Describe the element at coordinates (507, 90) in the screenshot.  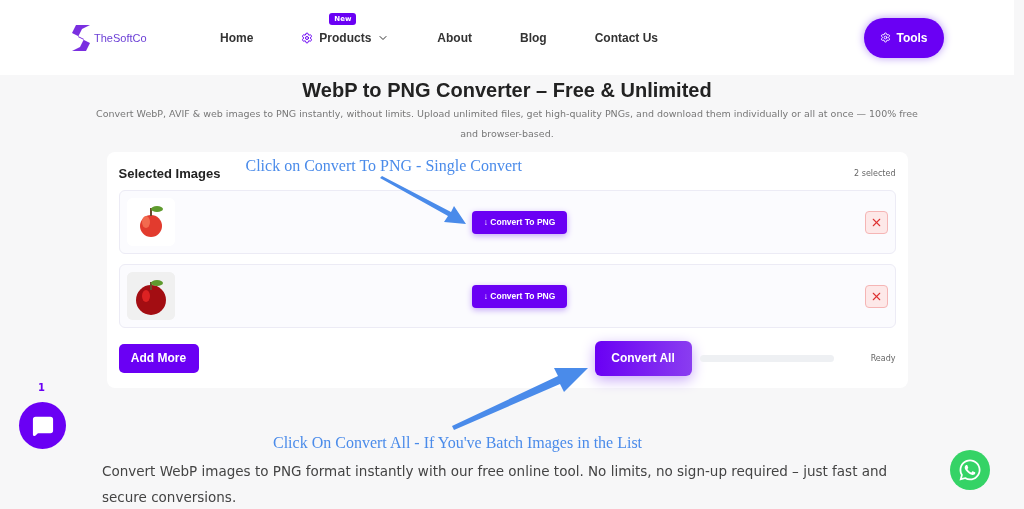
I see `page-title: WebP to PNG Converter – Free & Unlimited` at that location.